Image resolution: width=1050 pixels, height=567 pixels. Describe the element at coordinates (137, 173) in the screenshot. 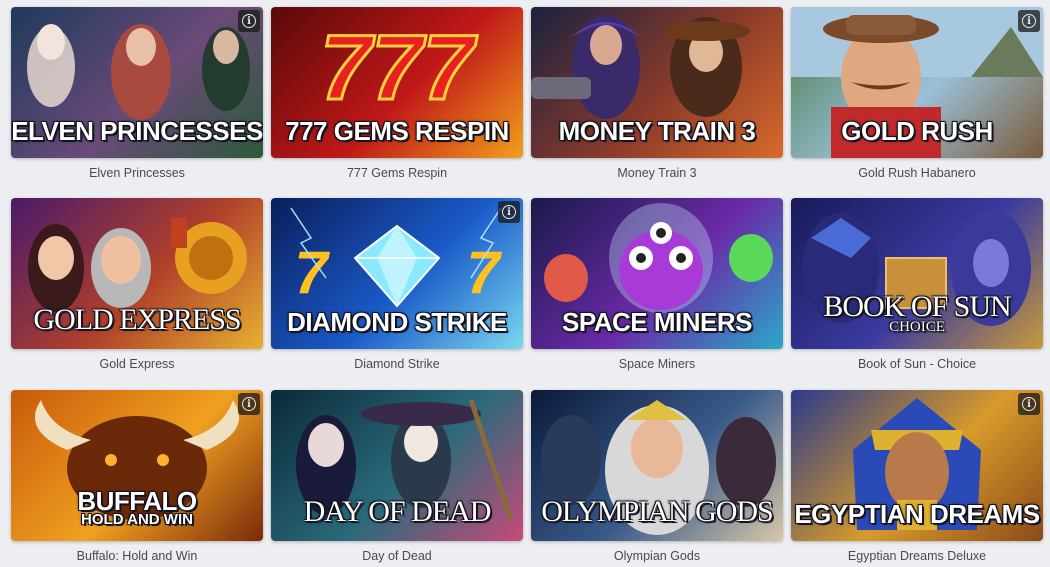

I see `game-title: Elven Princesses` at that location.